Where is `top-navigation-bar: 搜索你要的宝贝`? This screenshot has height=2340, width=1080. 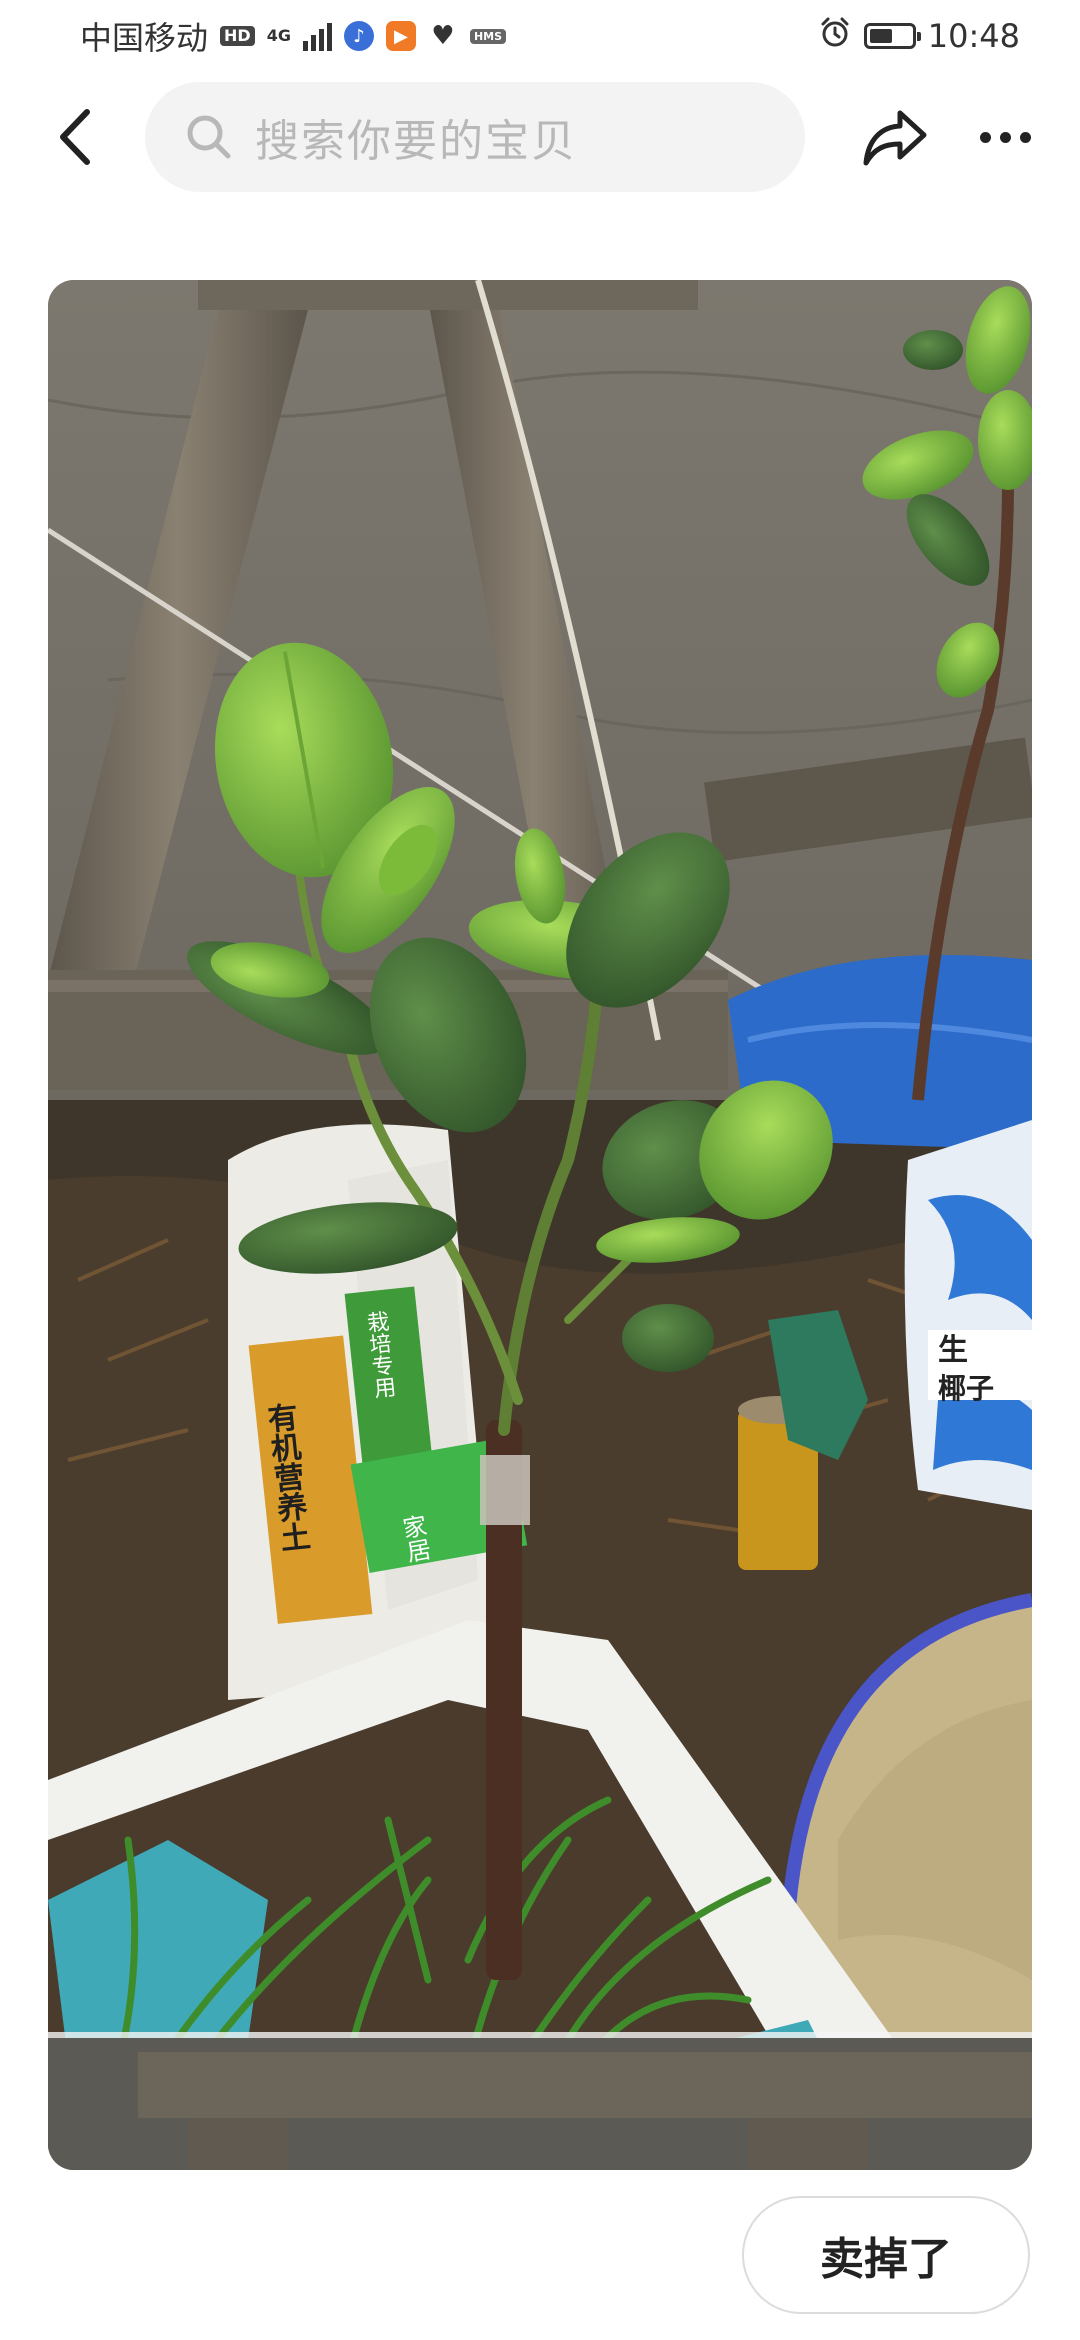
top-navigation-bar: 搜索你要的宝贝 is located at coordinates (540, 137).